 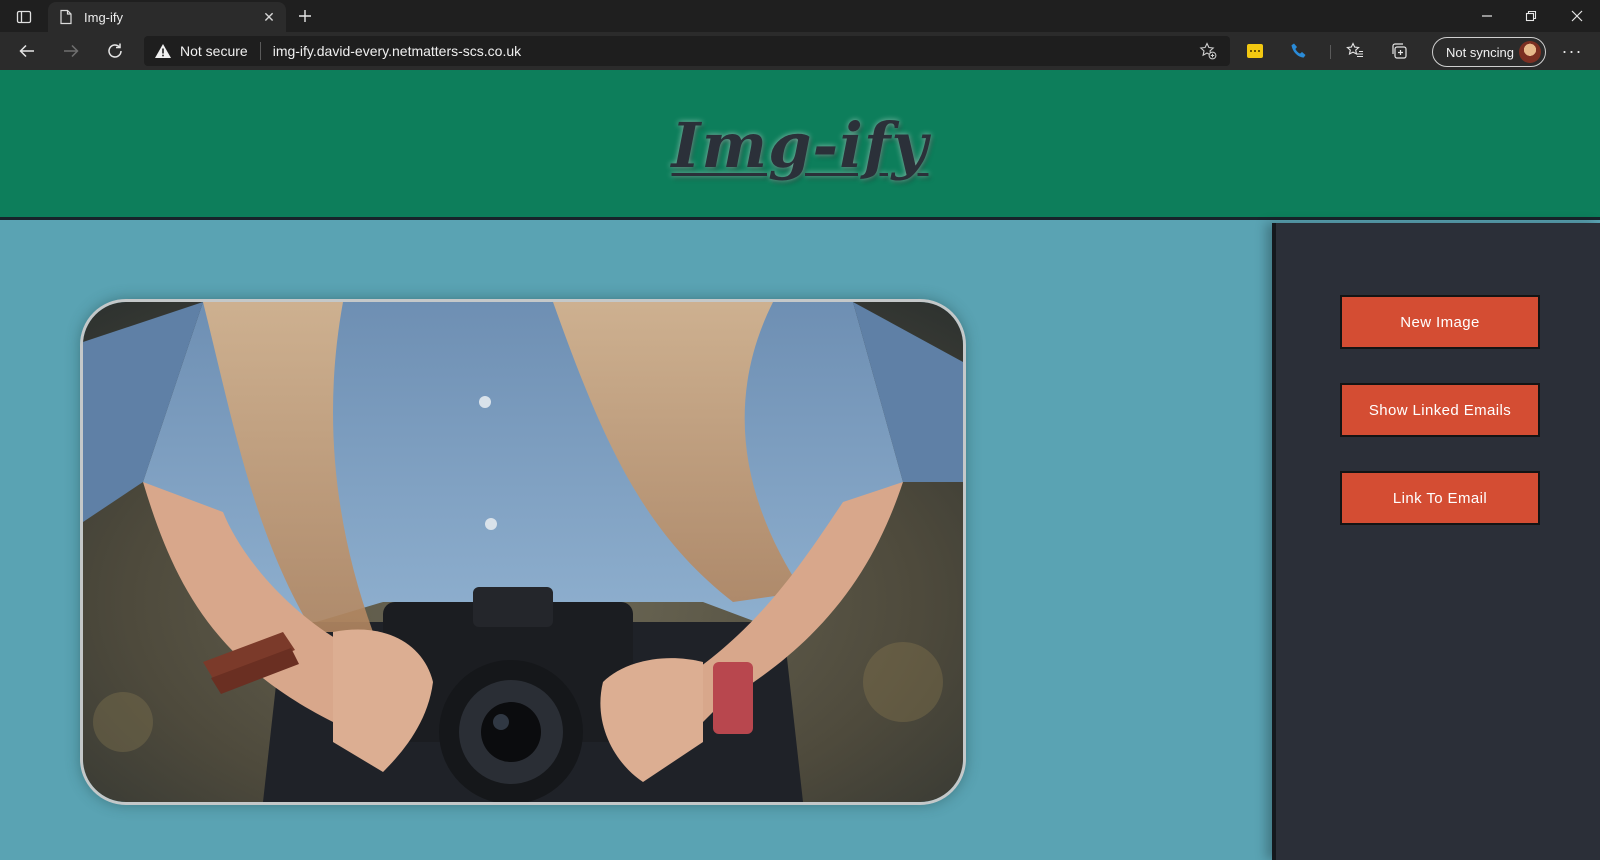 What do you see at coordinates (66, 17) in the screenshot?
I see `page-icon` at bounding box center [66, 17].